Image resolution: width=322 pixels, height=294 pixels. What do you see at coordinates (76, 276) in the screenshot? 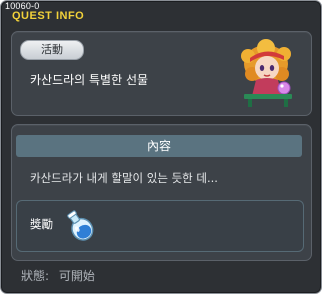
I see `status-value: 可開始` at bounding box center [76, 276].